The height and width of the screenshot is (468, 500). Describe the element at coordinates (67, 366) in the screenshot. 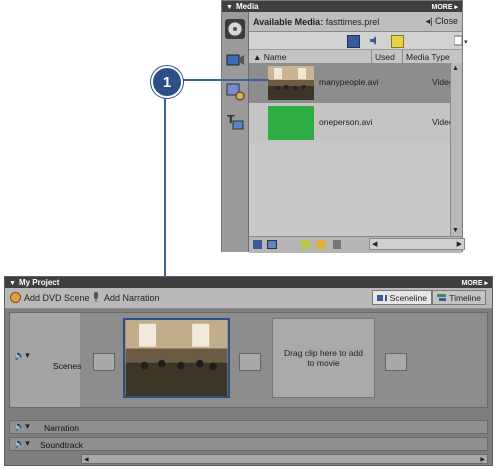

I see `scenes-label: Scenes` at that location.